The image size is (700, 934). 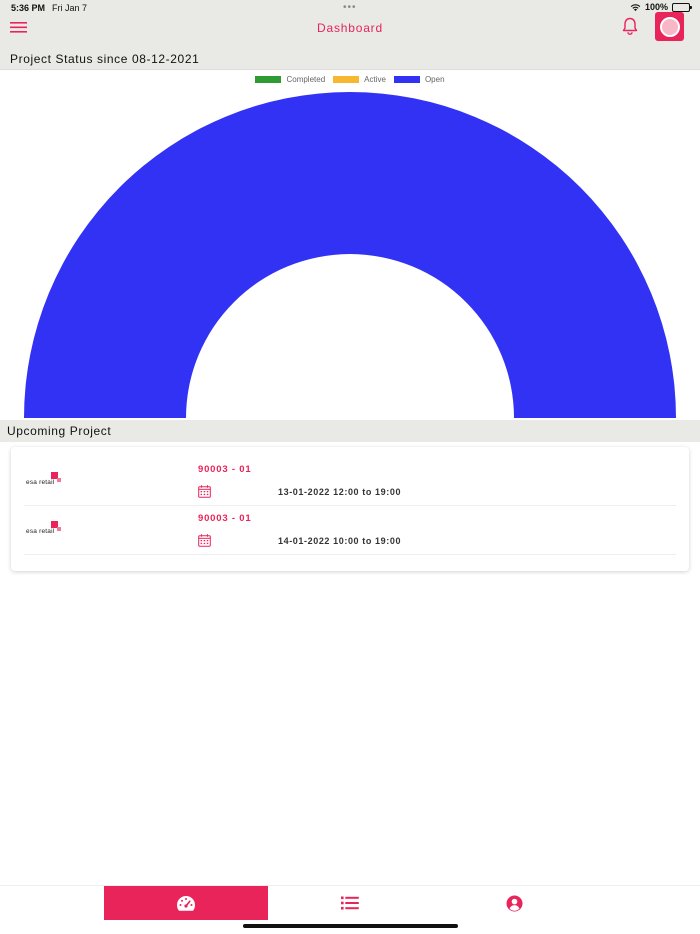 I want to click on wifi-icon, so click(x=635, y=7).